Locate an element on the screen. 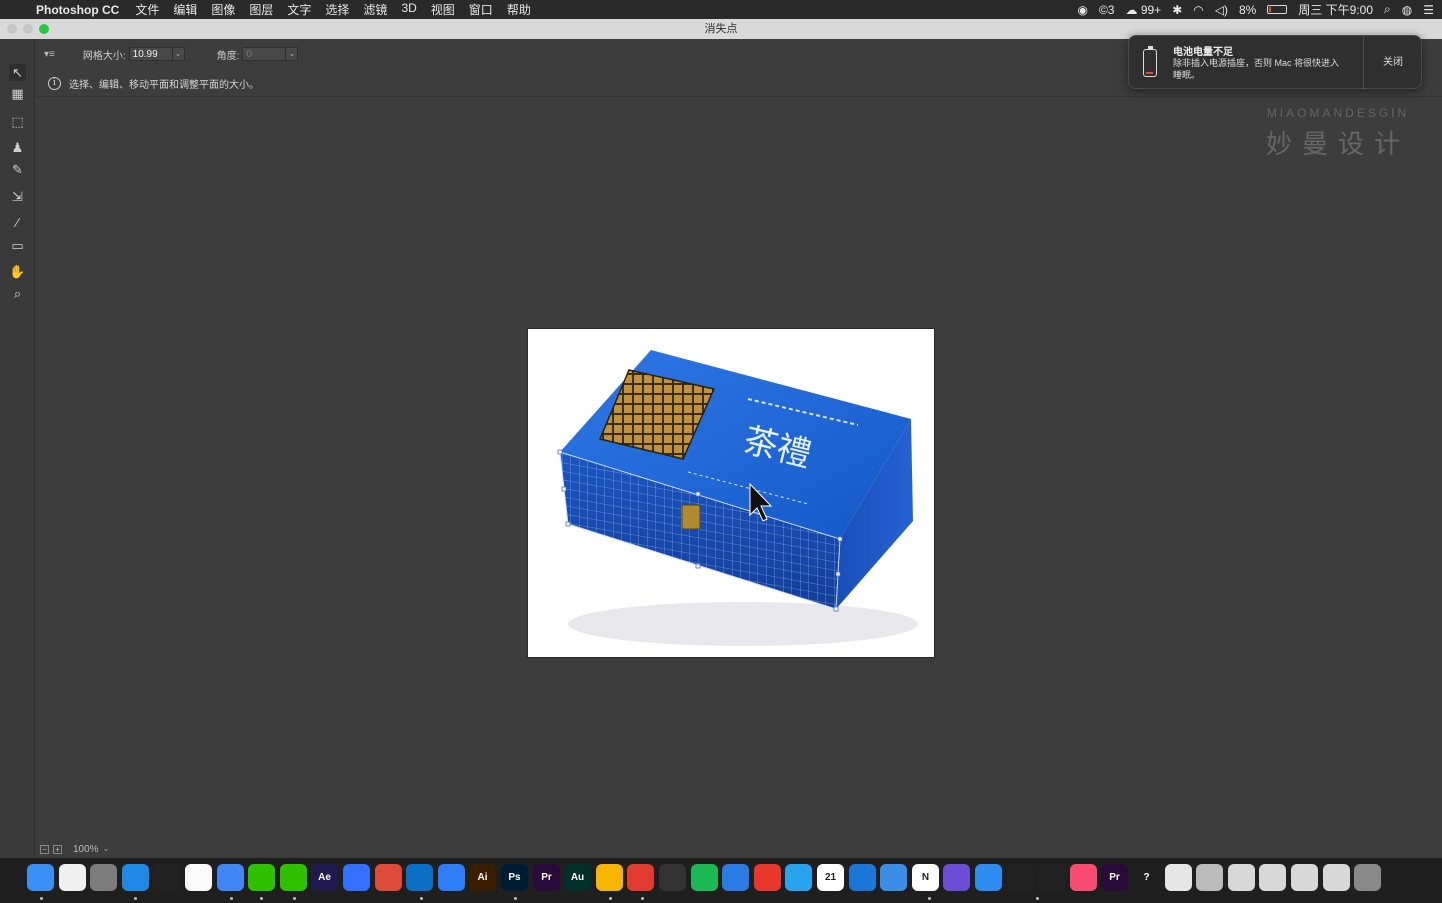 The width and height of the screenshot is (1442, 903). folder-1-icon is located at coordinates (1241, 877).